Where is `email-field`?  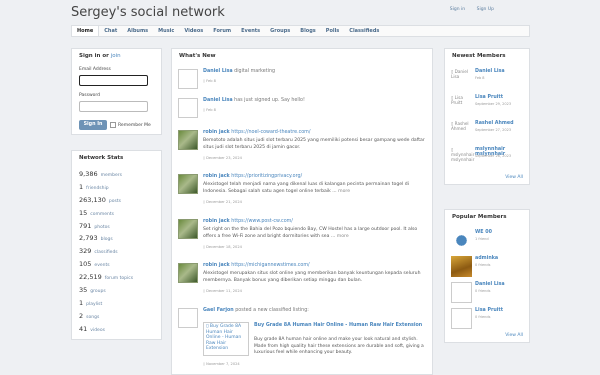 email-field is located at coordinates (113, 80).